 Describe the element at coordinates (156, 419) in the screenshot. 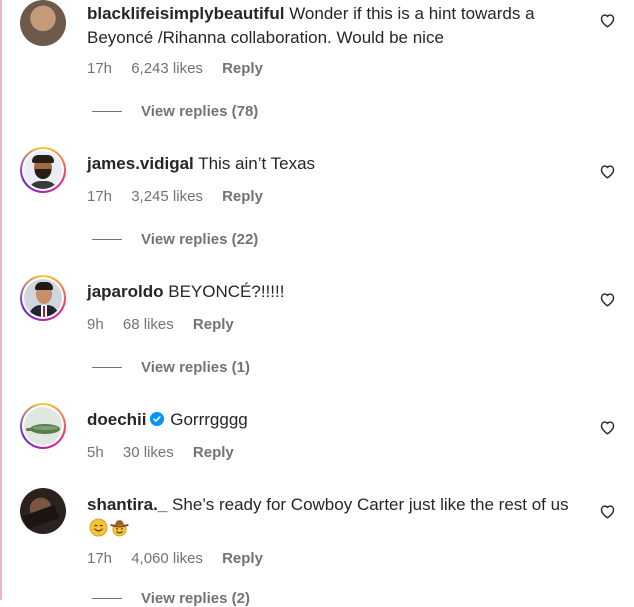

I see `verified-badge-icon` at that location.